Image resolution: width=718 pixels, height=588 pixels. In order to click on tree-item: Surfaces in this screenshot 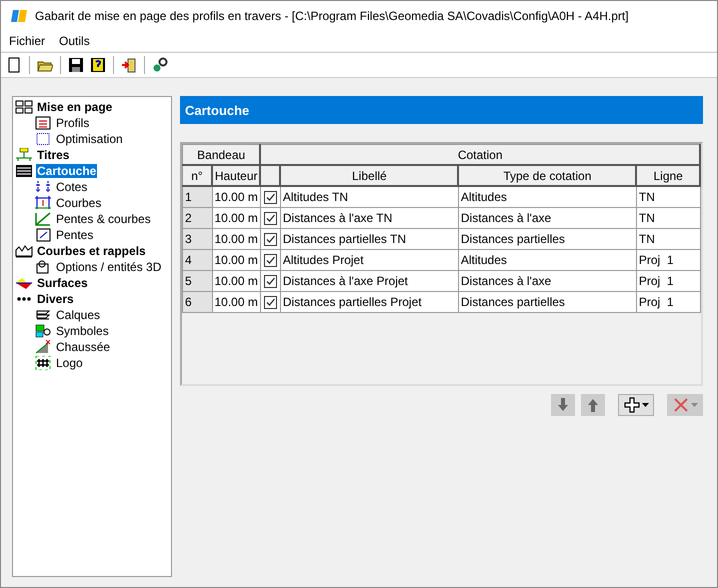, I will do `click(62, 283)`.